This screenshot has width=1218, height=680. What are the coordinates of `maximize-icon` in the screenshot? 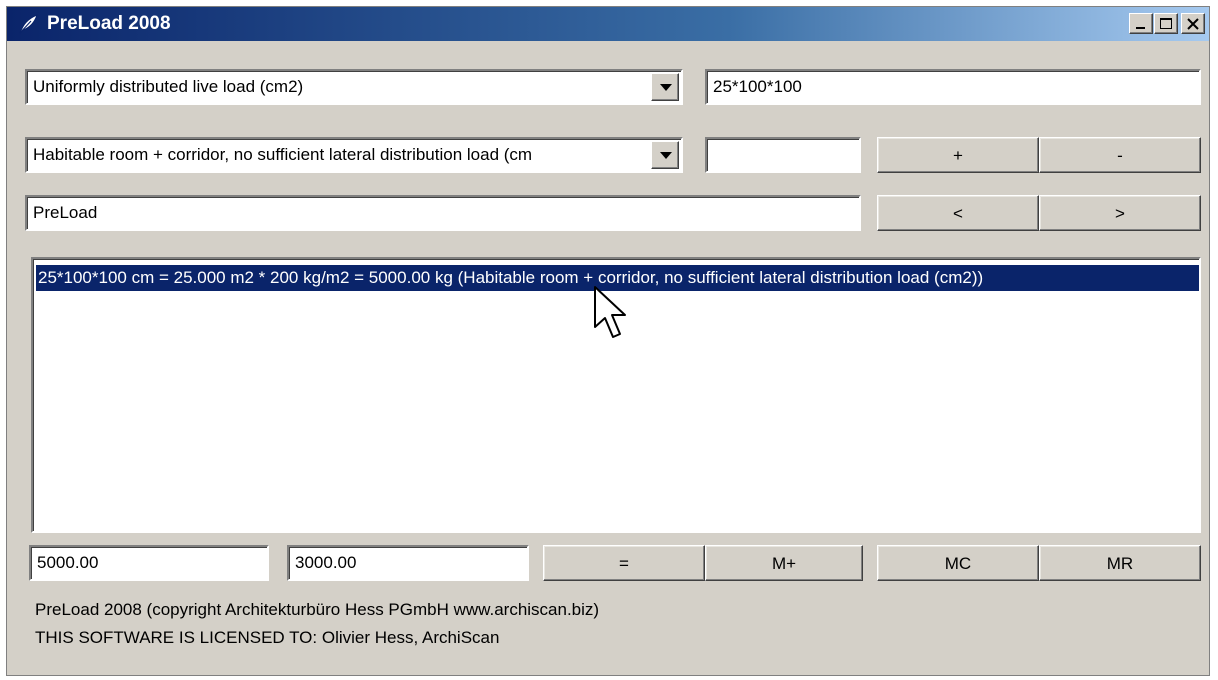 It's located at (1166, 23).